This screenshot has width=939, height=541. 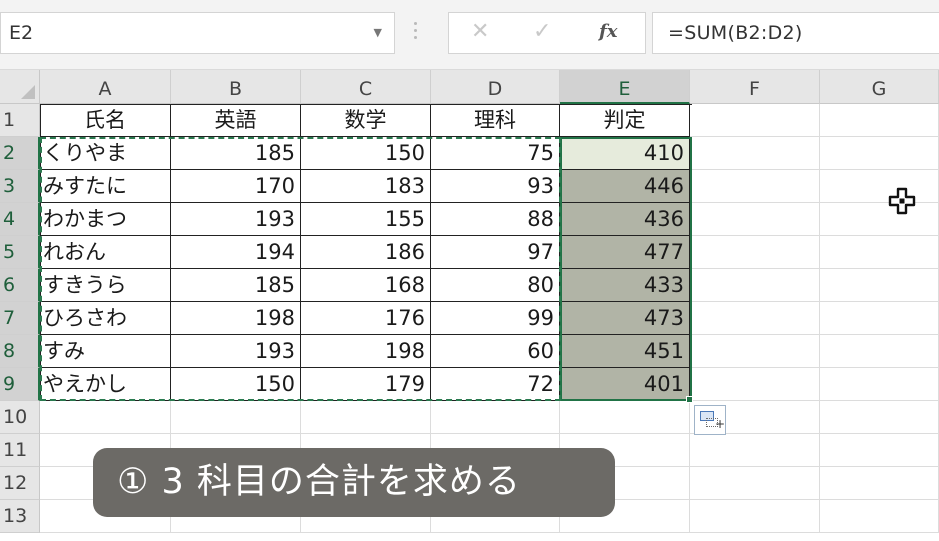 I want to click on column-header-a: A, so click(x=105, y=87).